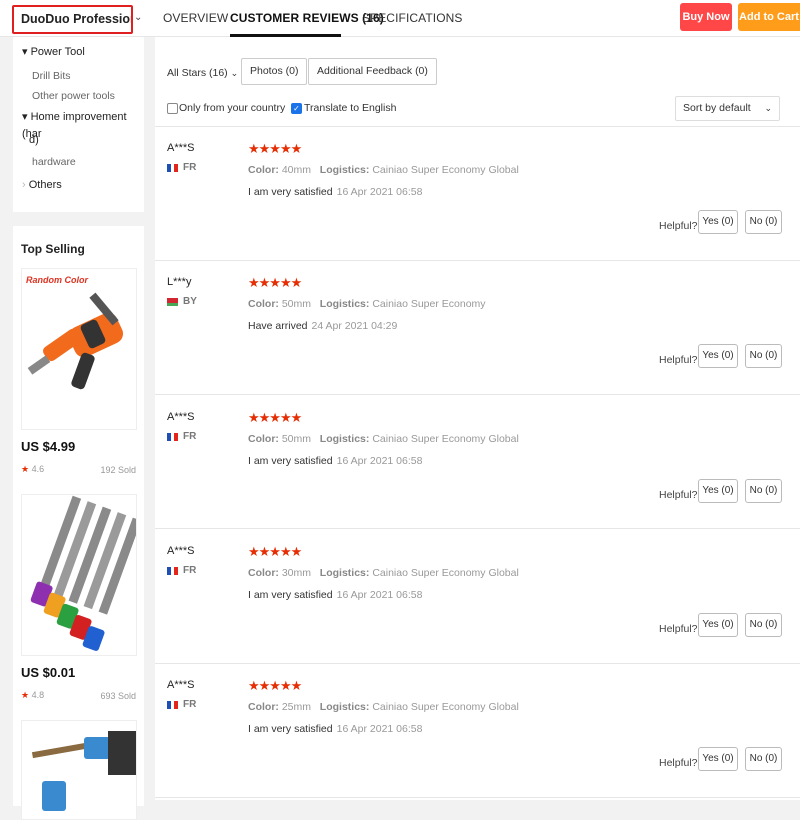 This screenshot has width=800, height=820. Describe the element at coordinates (296, 439) in the screenshot. I see `color-value: 50mm` at that location.